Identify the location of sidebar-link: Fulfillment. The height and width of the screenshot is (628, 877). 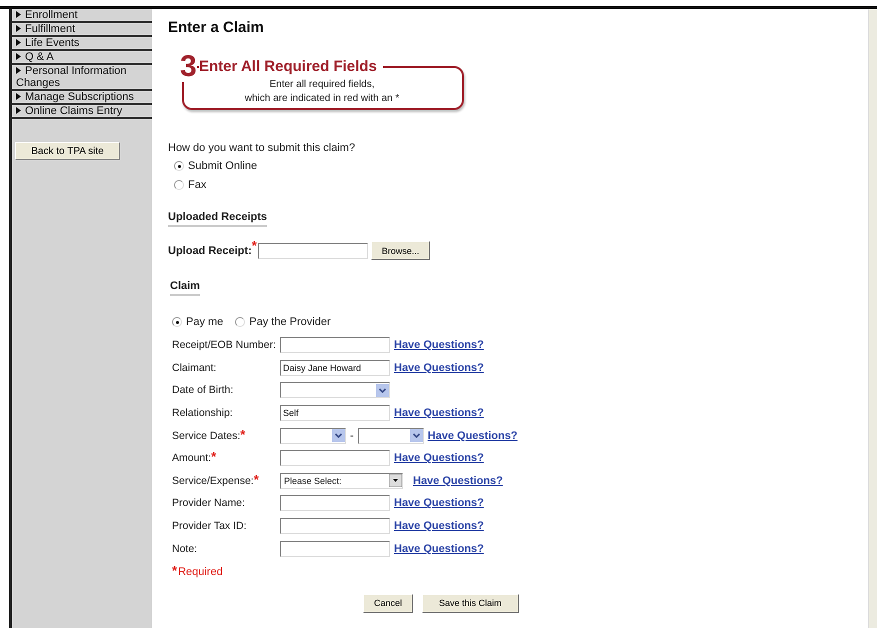
(82, 30).